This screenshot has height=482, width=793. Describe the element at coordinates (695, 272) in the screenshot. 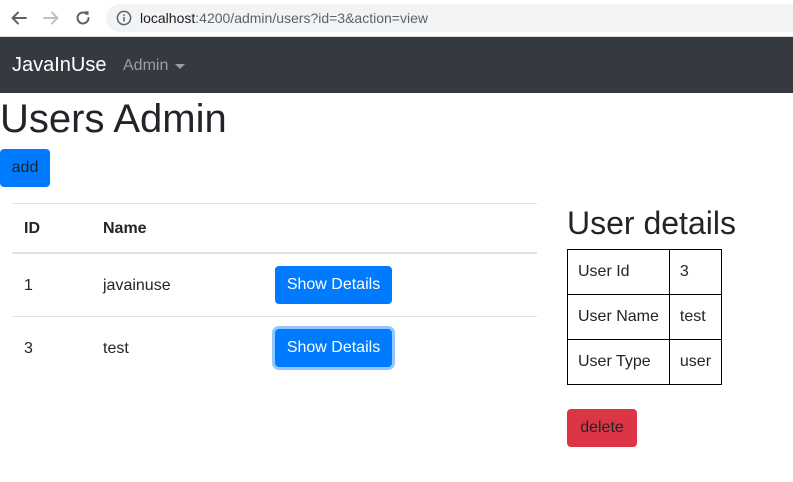

I see `detail-value: 3` at that location.